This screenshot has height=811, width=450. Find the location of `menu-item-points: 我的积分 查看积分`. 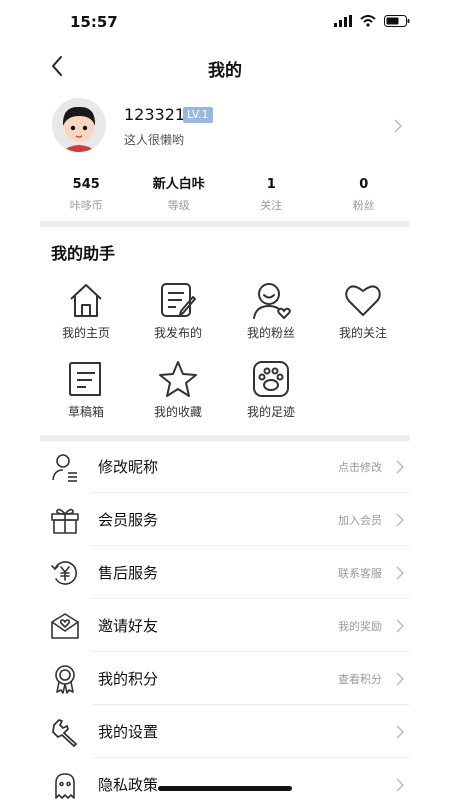

menu-item-points: 我的积分 查看积分 is located at coordinates (225, 678).